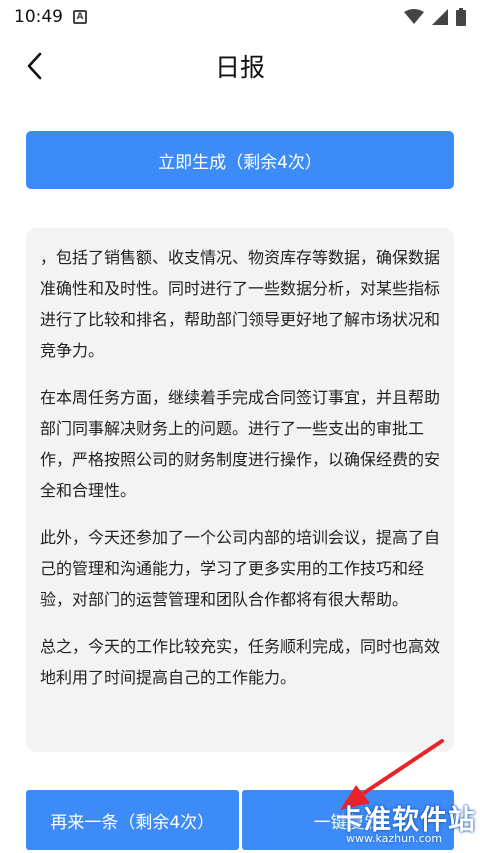 The image size is (480, 853). I want to click on back-button, so click(34, 66).